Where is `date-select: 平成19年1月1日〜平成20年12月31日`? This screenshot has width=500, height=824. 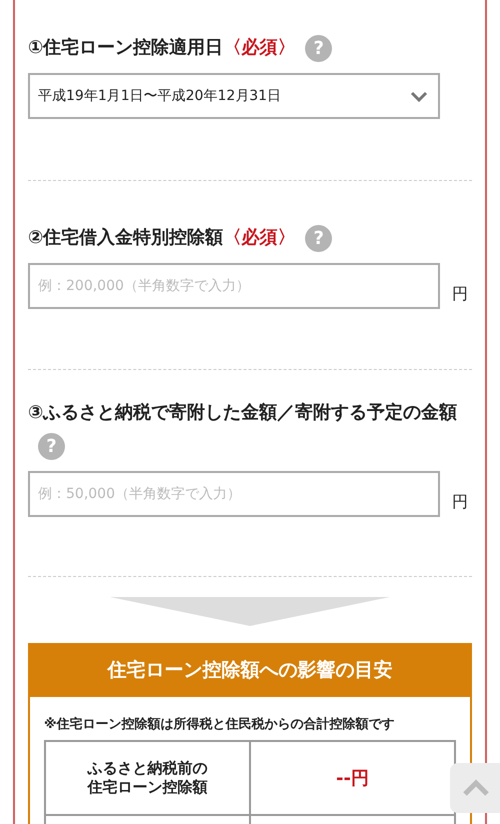 date-select: 平成19年1月1日〜平成20年12月31日 is located at coordinates (234, 96).